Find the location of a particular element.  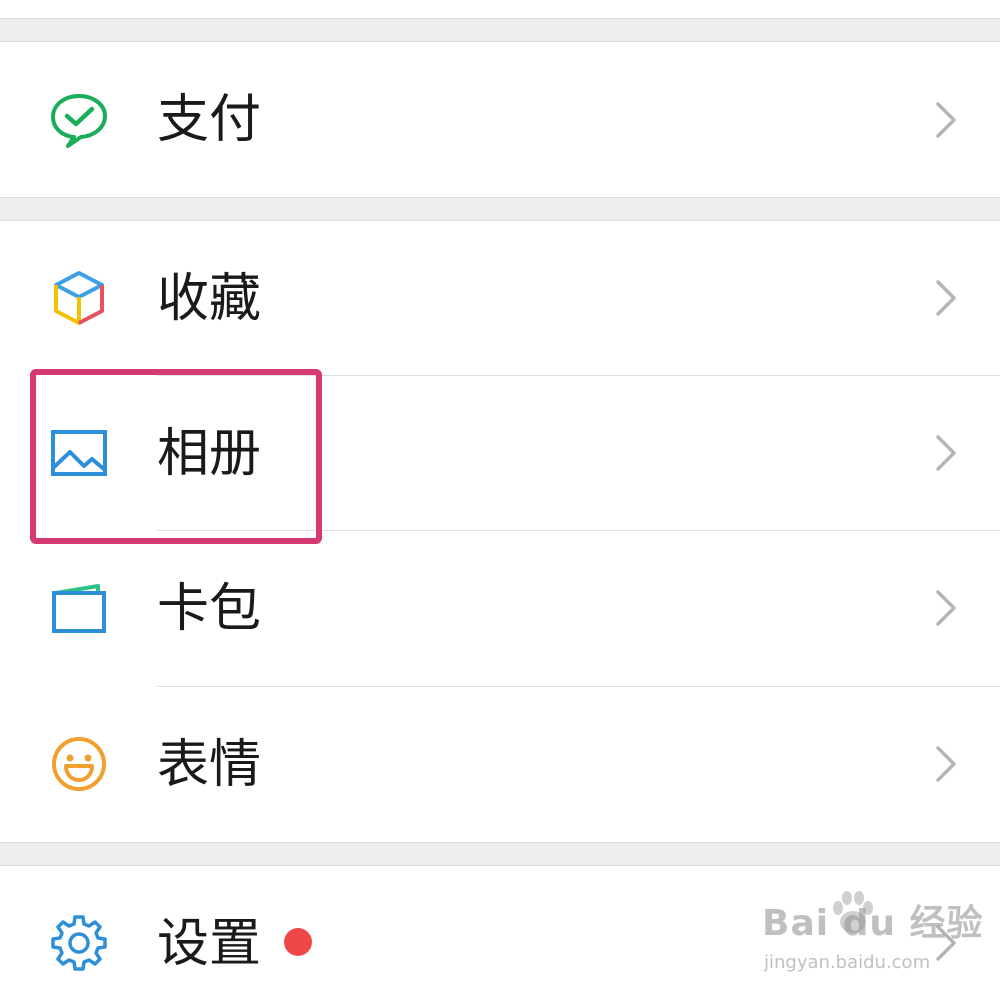

notification-badge is located at coordinates (298, 942).